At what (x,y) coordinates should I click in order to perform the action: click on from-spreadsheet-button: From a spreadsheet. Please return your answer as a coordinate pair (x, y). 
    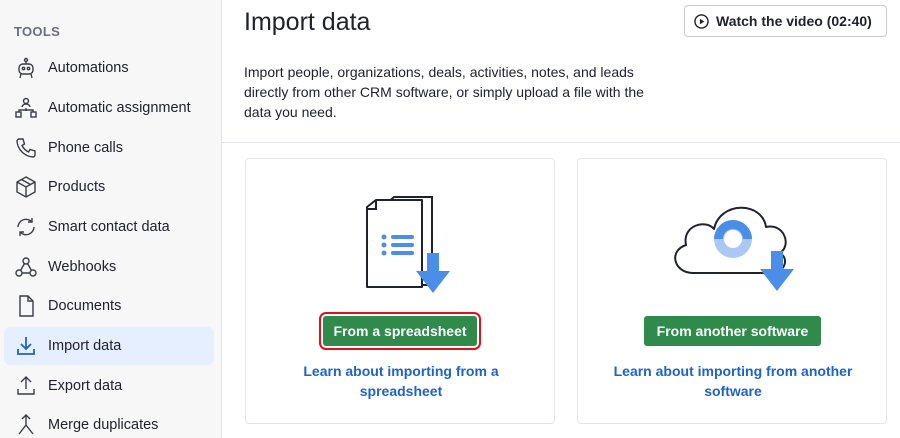
    Looking at the image, I should click on (400, 331).